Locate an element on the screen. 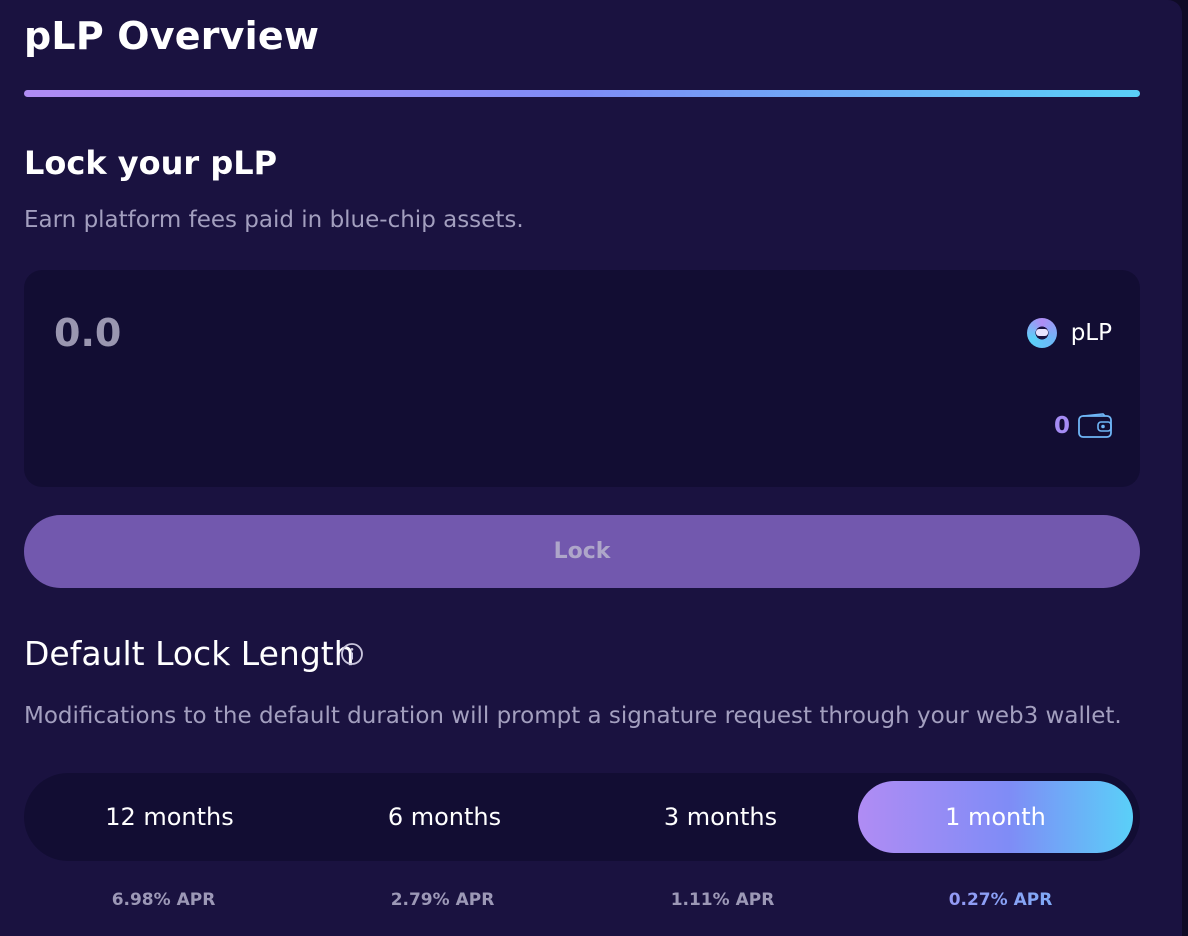 This screenshot has width=1188, height=936. title-divider is located at coordinates (582, 93).